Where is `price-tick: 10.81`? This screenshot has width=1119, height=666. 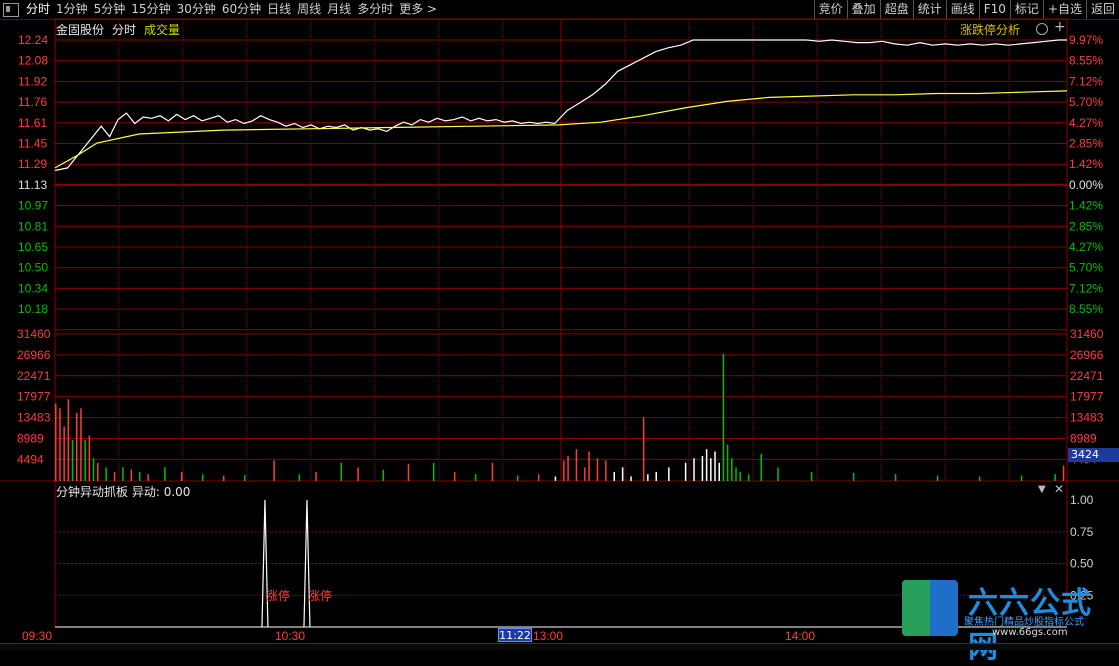
price-tick: 10.81 is located at coordinates (33, 226).